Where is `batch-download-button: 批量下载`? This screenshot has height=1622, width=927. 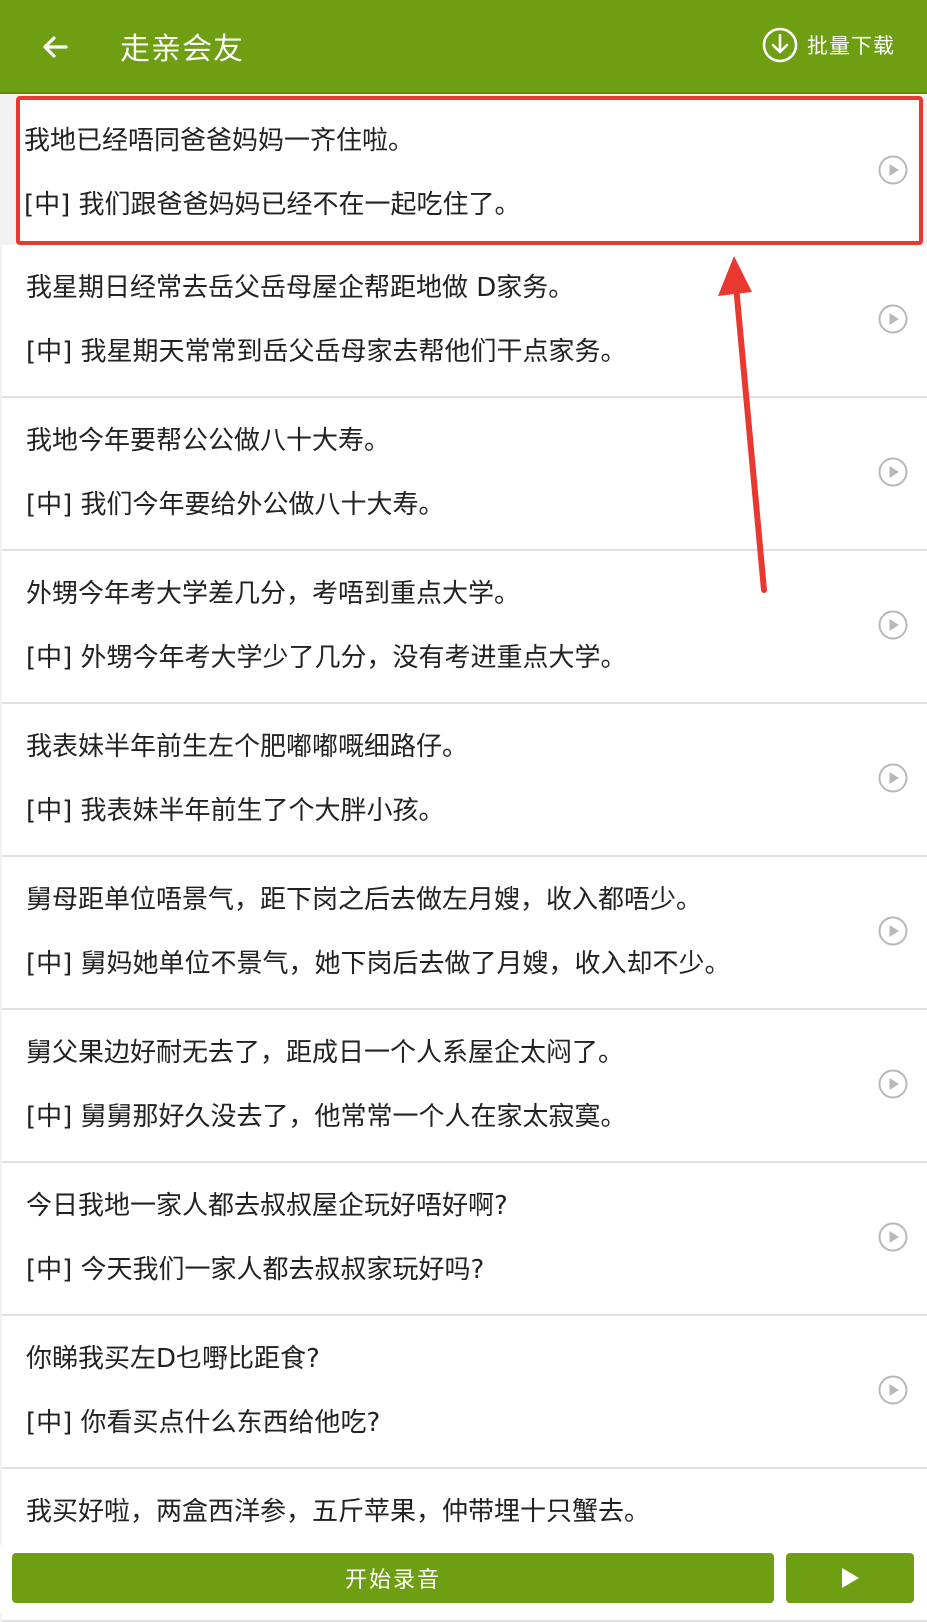 batch-download-button: 批量下载 is located at coordinates (828, 45).